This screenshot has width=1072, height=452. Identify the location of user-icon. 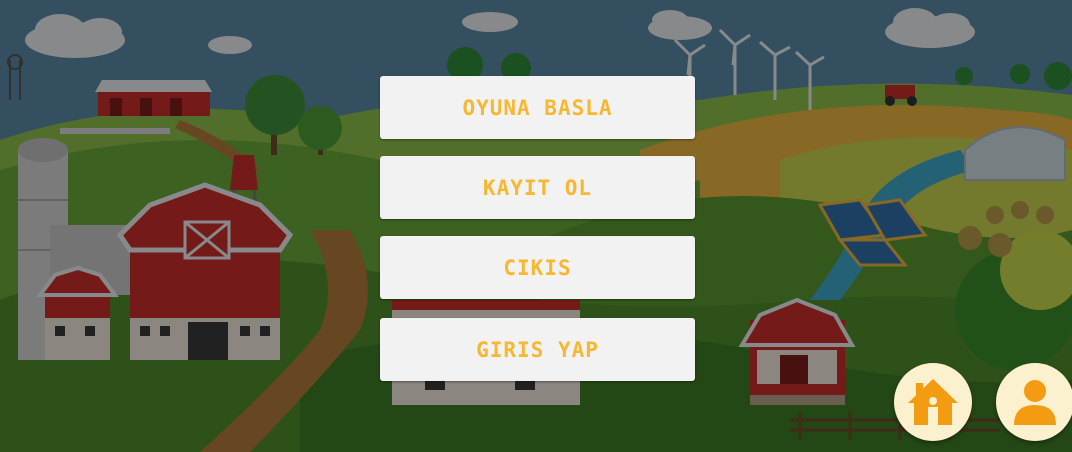
(1035, 402).